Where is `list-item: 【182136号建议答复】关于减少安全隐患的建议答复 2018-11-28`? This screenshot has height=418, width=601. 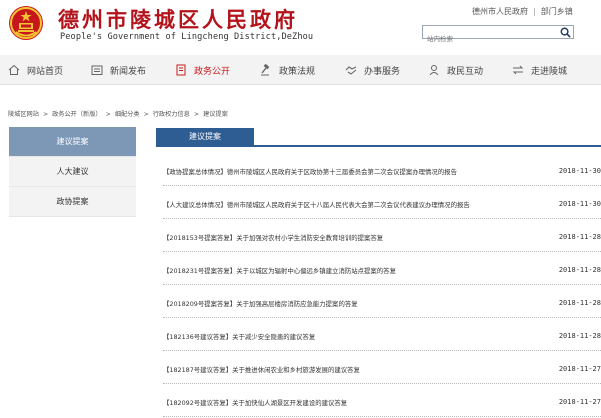 list-item: 【182136号建议答复】关于减少安全隐患的建议答复 2018-11-28 is located at coordinates (382, 336).